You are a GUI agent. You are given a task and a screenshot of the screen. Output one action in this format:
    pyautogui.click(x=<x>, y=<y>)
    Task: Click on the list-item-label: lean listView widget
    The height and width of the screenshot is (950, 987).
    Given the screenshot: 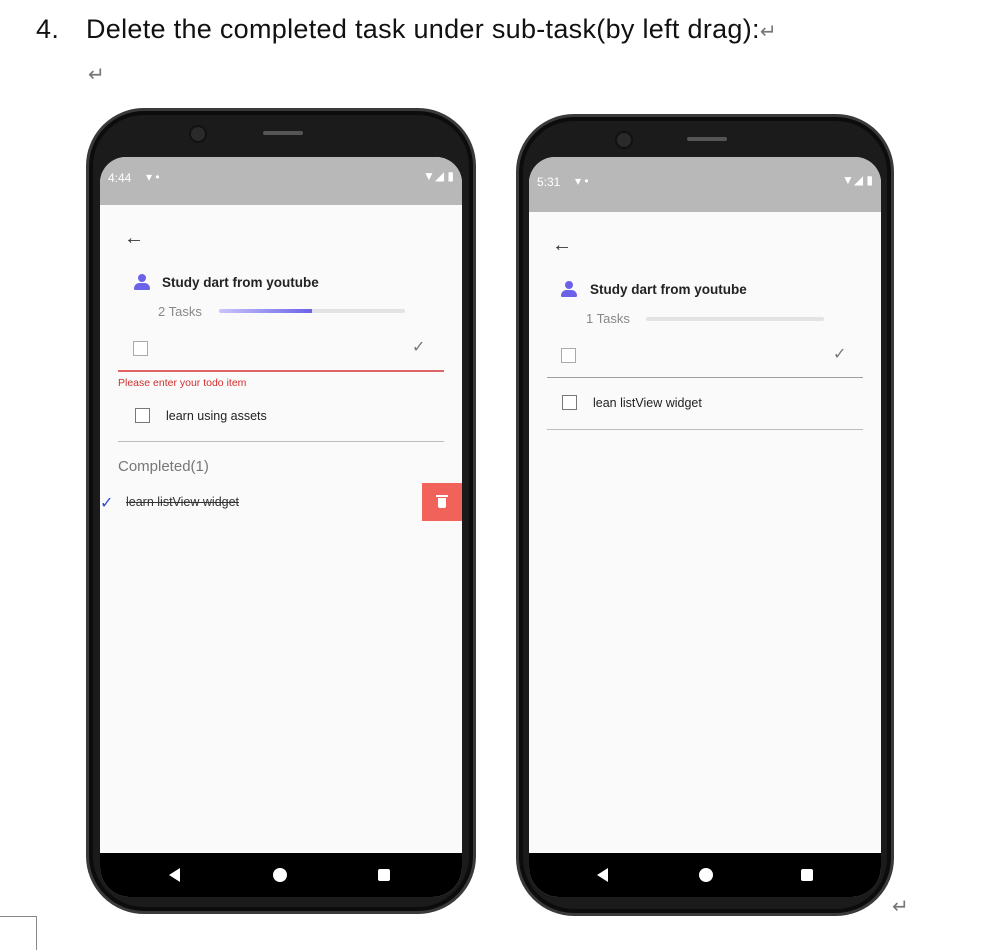 What is the action you would take?
    pyautogui.click(x=647, y=403)
    